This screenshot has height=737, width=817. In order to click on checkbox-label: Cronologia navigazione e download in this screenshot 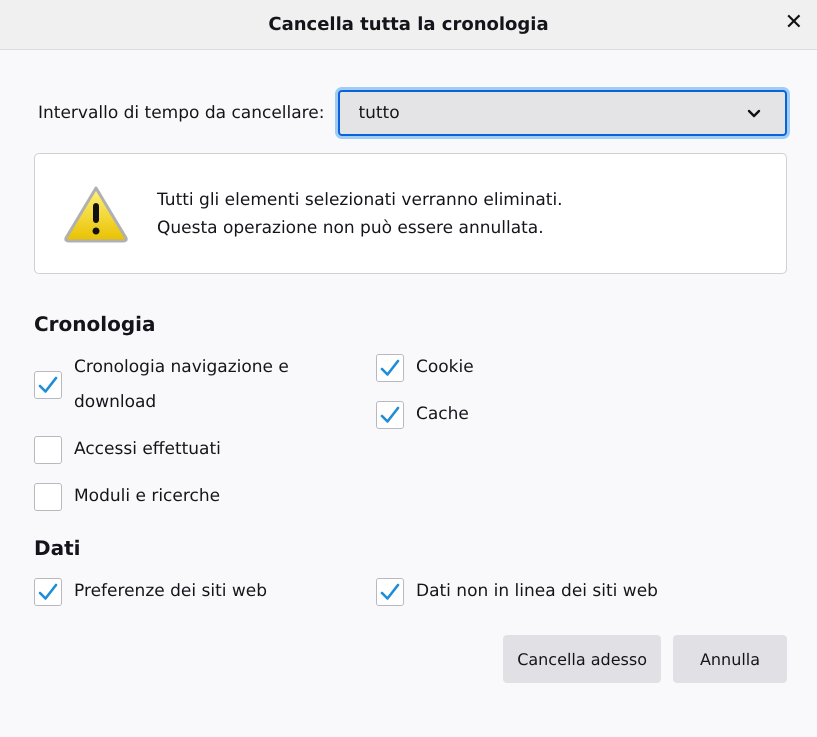, I will do `click(209, 385)`.